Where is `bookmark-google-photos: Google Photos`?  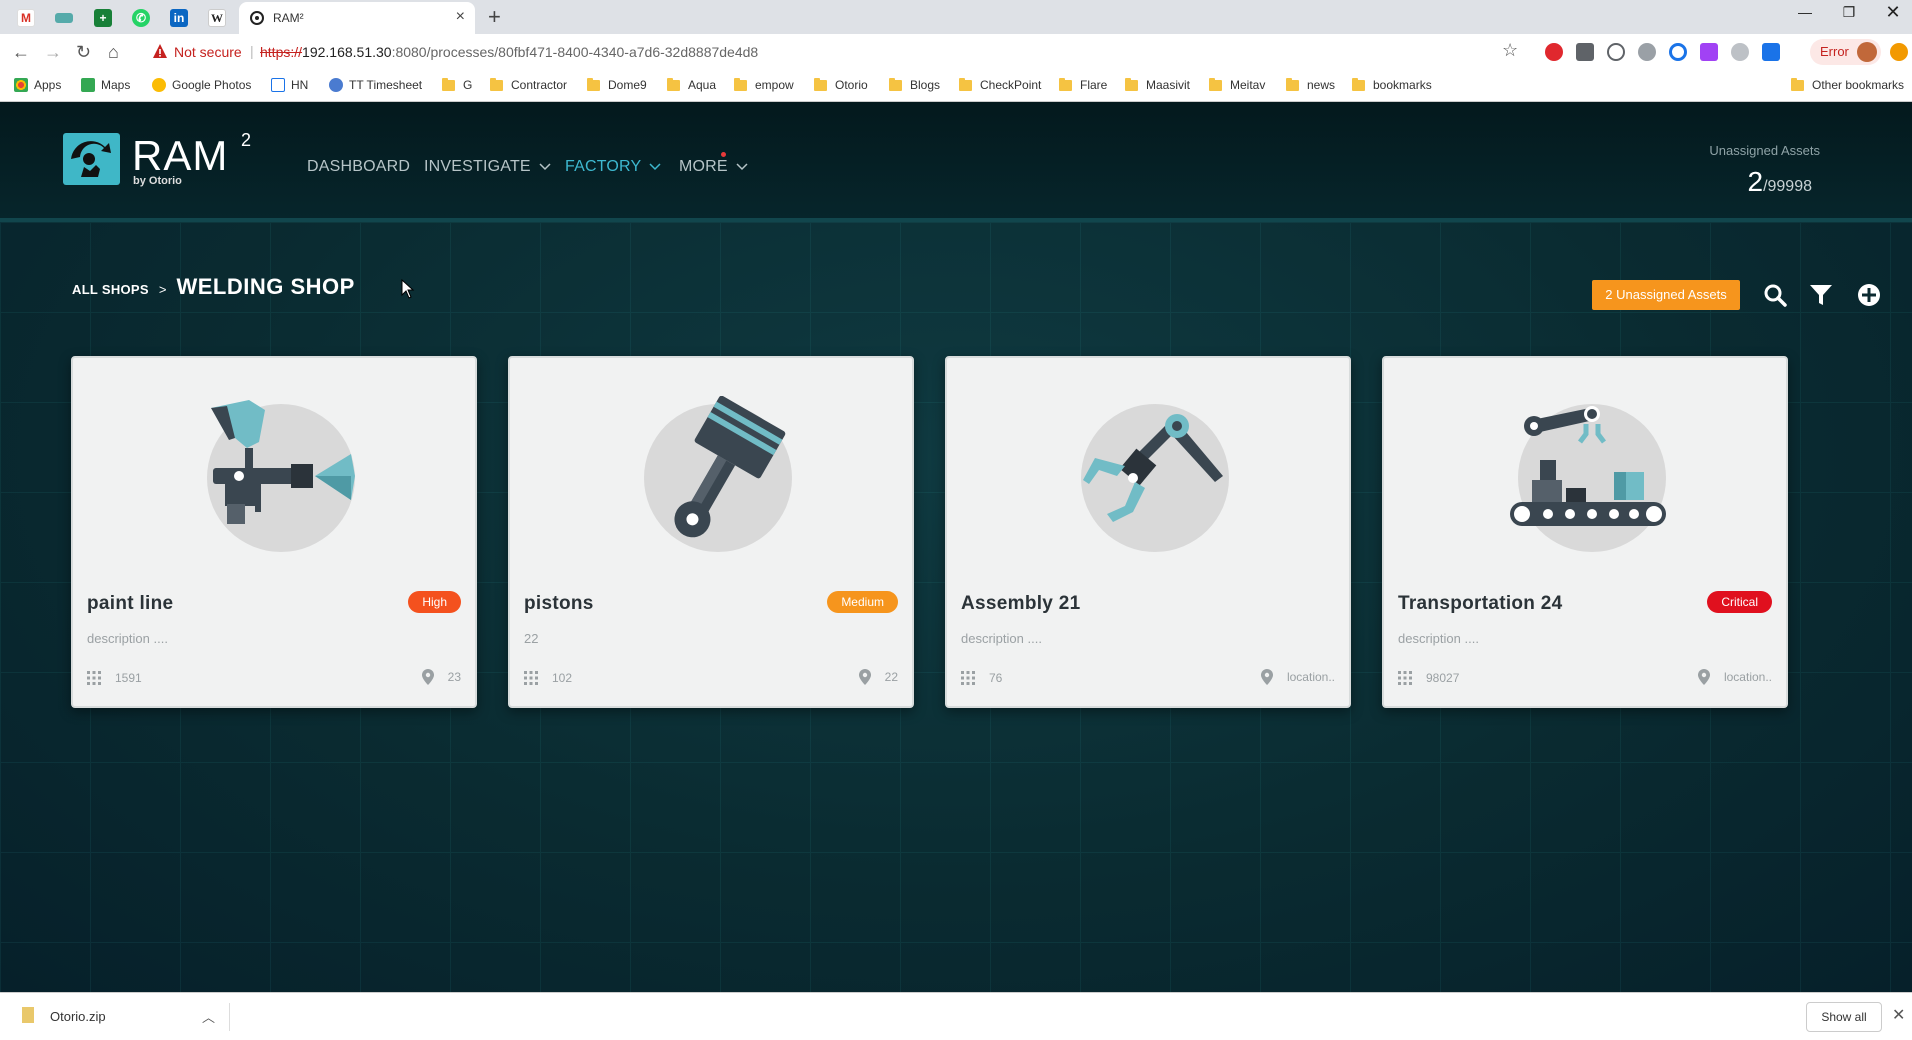 bookmark-google-photos: Google Photos is located at coordinates (201, 85).